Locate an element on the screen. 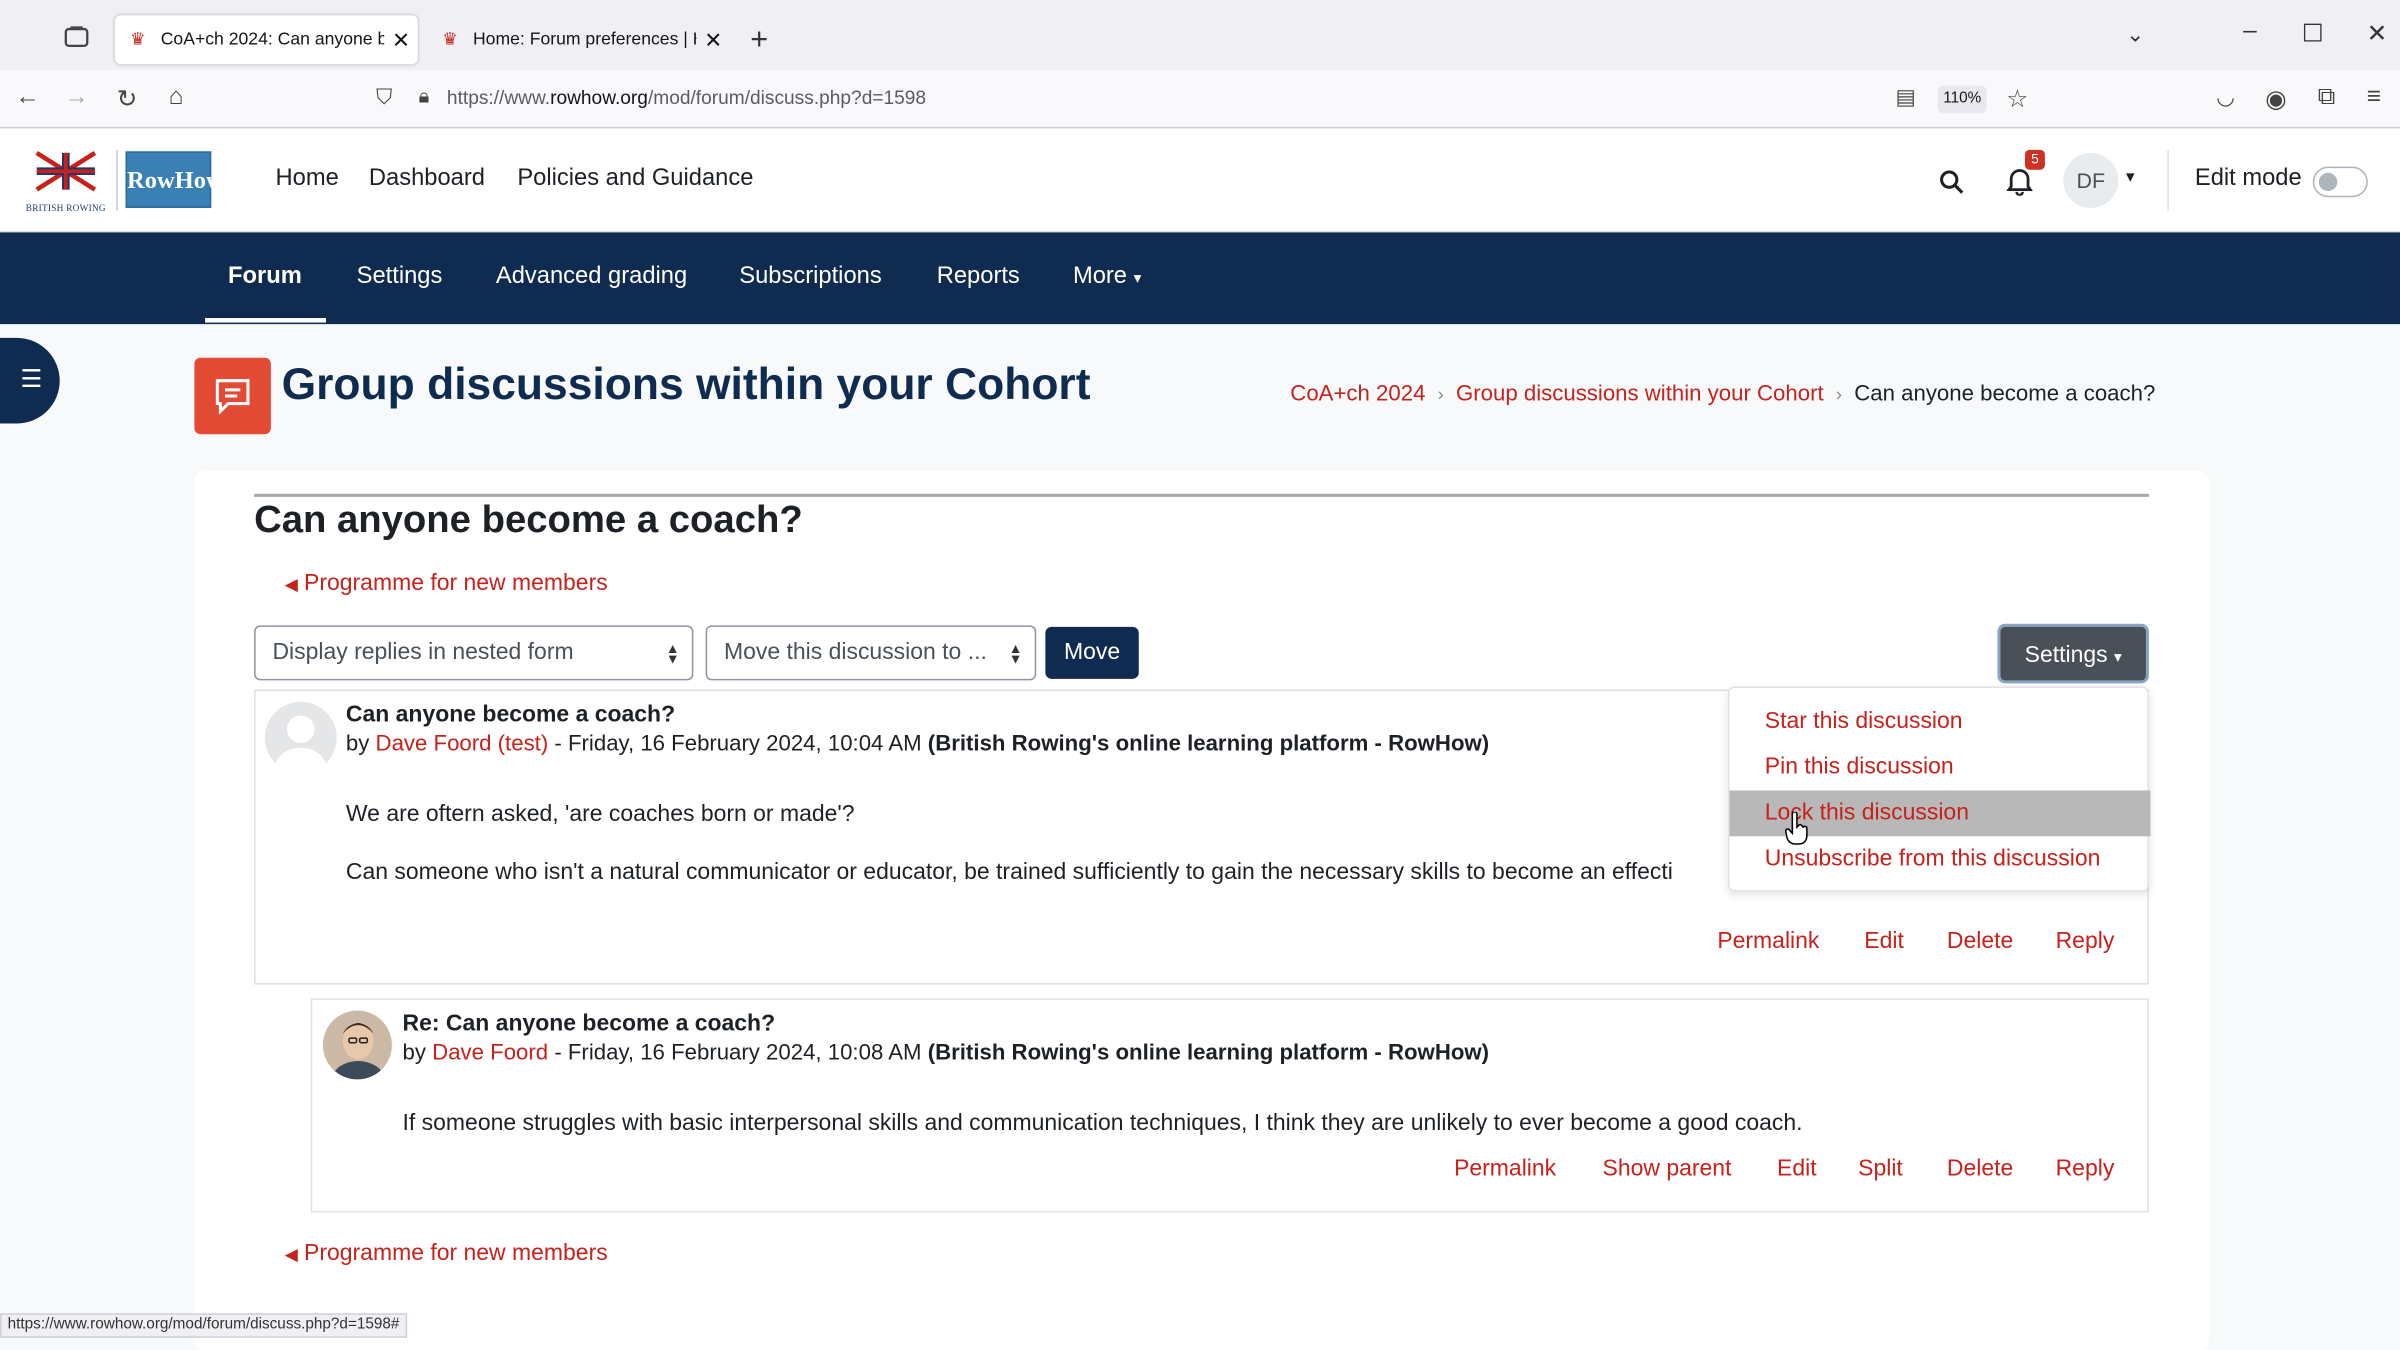  tab-reports: Reports is located at coordinates (978, 277).